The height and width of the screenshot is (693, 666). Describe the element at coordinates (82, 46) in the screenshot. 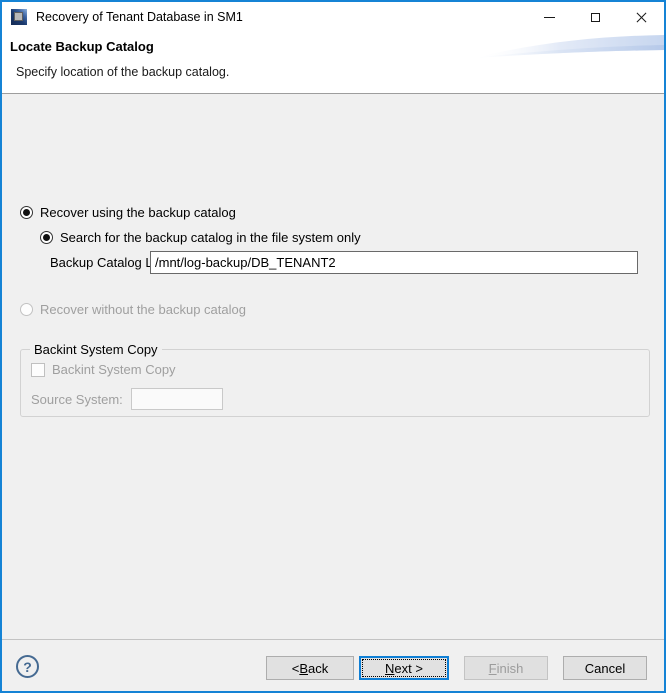

I see `page-title: Locate Backup Catalog` at that location.